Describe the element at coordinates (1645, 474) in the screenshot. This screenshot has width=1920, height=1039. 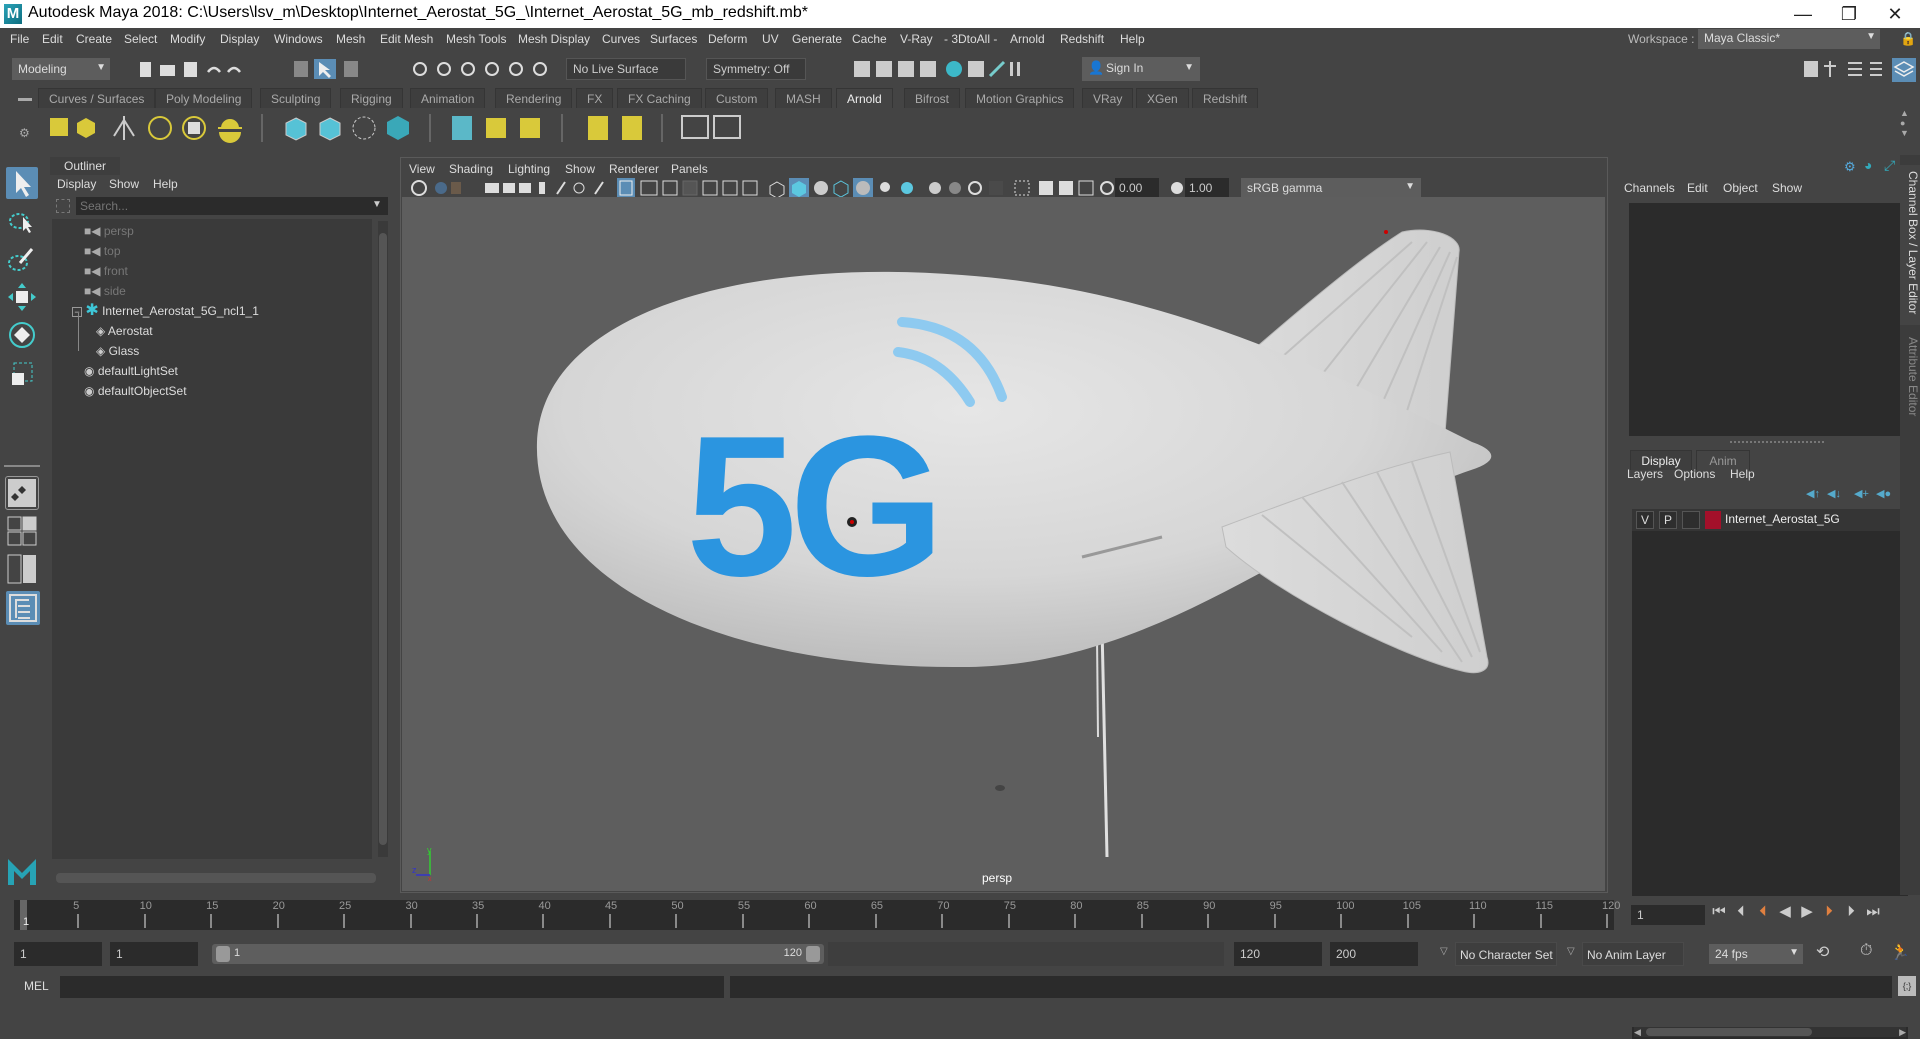
I see `layer-menu-layers: Layers` at that location.